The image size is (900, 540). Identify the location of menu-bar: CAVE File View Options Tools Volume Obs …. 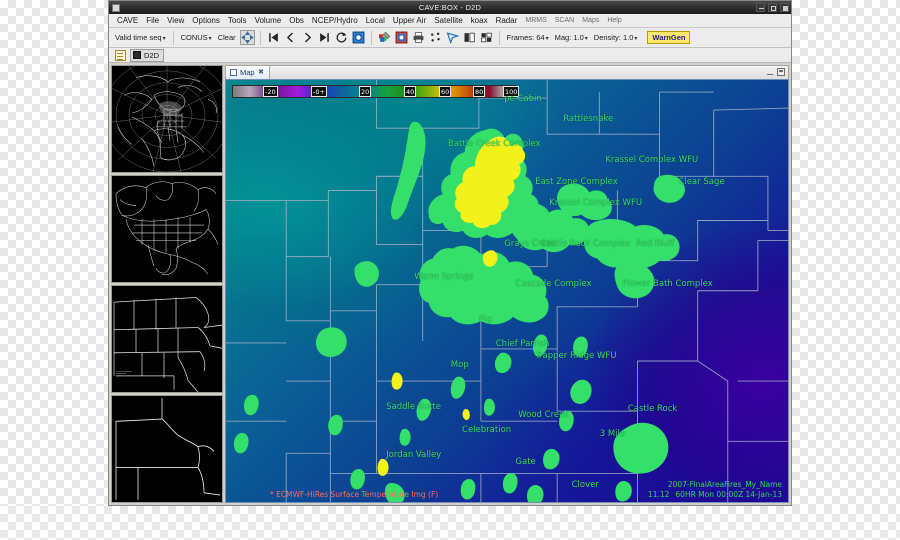
(450, 21).